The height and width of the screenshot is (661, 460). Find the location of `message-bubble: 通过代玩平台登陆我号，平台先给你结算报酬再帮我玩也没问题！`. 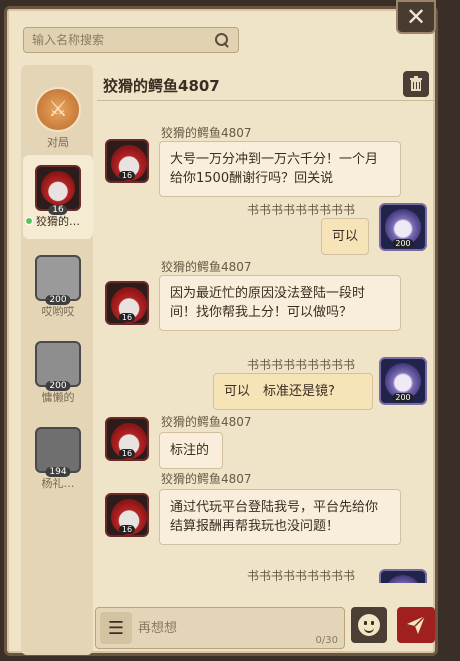

message-bubble: 通过代玩平台登陆我号，平台先给你结算报酬再帮我玩也没问题！ is located at coordinates (280, 517).